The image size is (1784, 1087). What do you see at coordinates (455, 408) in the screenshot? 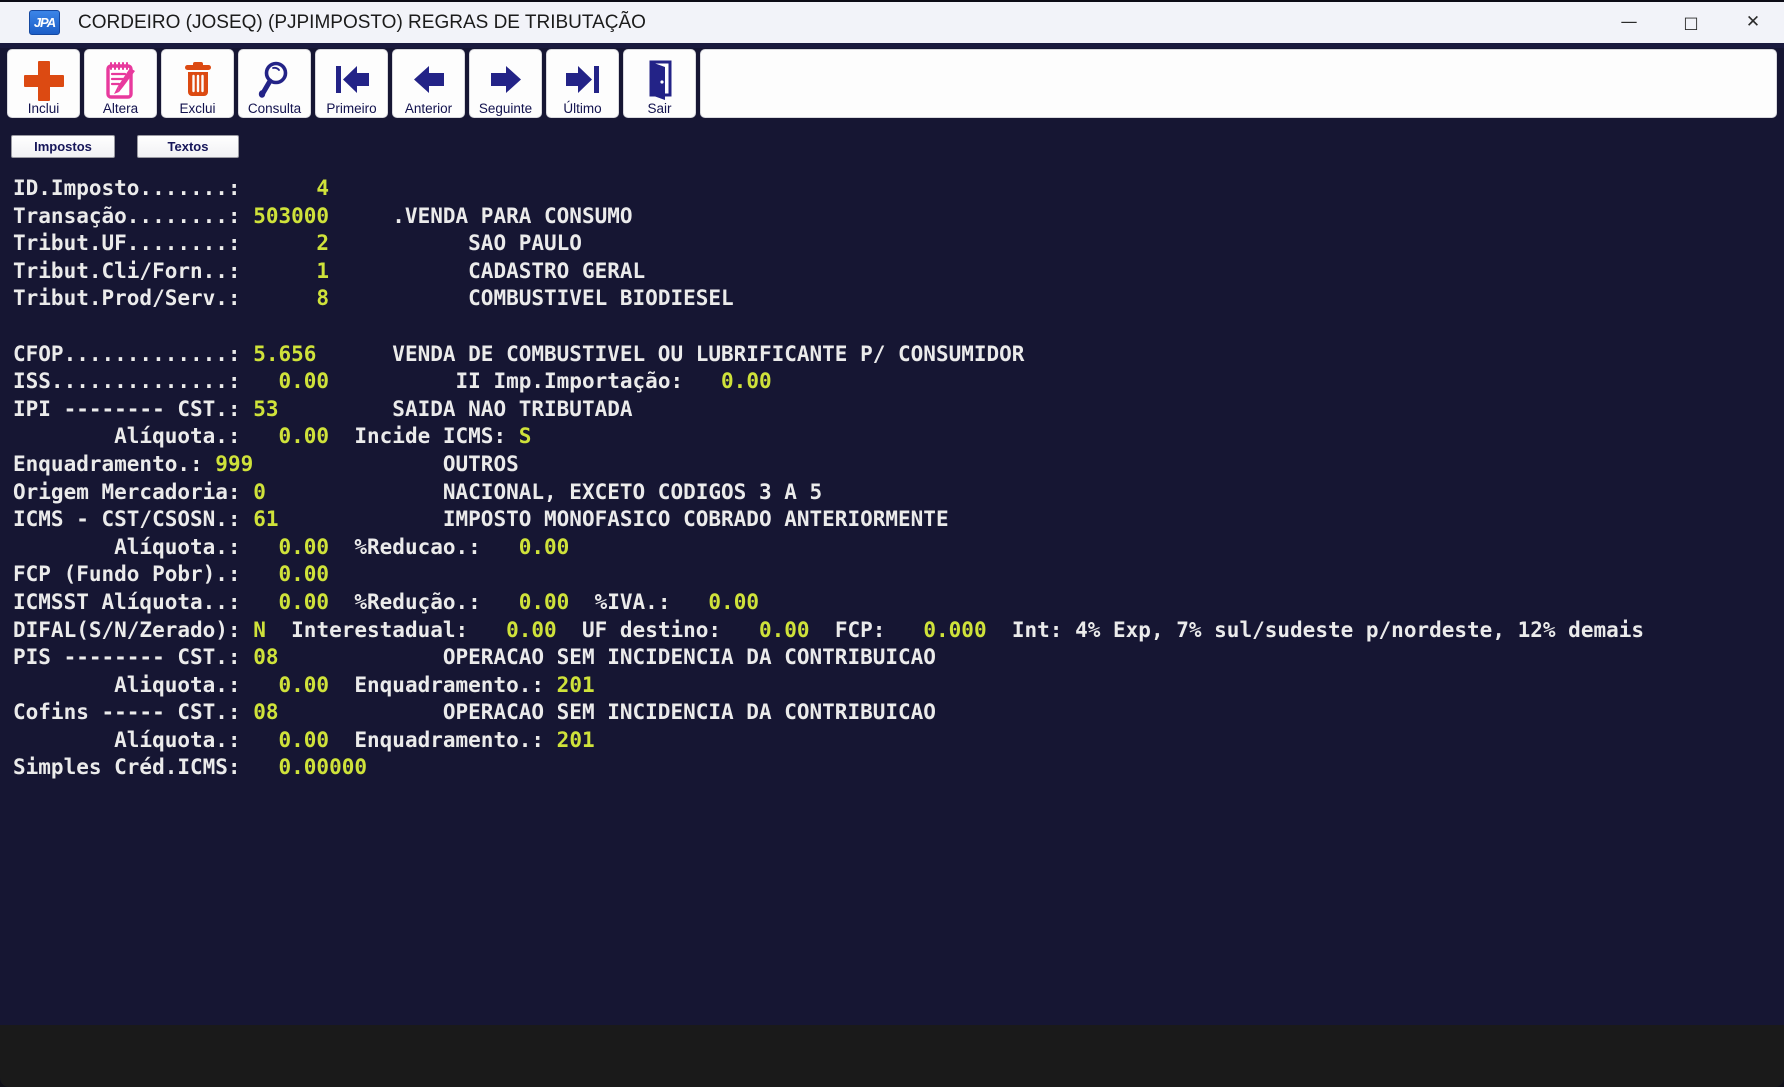
I see `field-label: SAIDA NAO TRIBUTADA` at bounding box center [455, 408].